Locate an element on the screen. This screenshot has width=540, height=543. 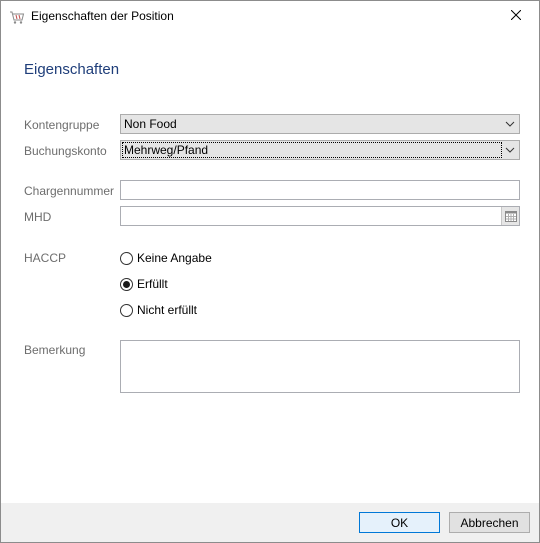
buchungskonto-select: Mehrweg/Pfand is located at coordinates (320, 150).